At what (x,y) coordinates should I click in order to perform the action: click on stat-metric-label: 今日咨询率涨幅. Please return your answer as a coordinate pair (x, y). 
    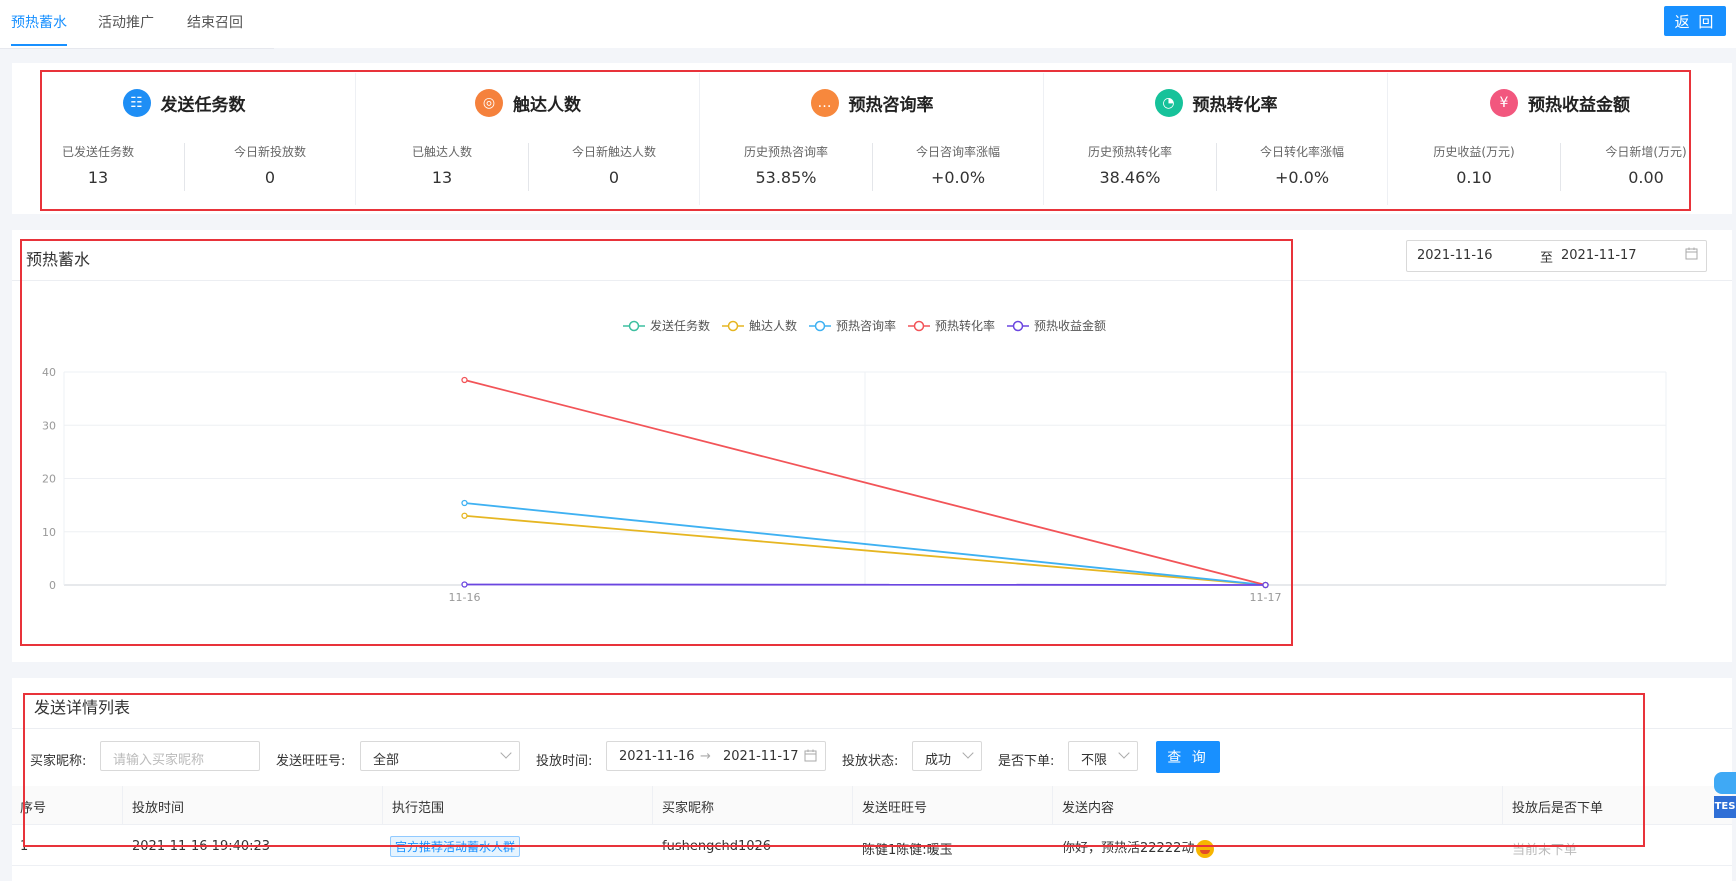
    Looking at the image, I should click on (957, 152).